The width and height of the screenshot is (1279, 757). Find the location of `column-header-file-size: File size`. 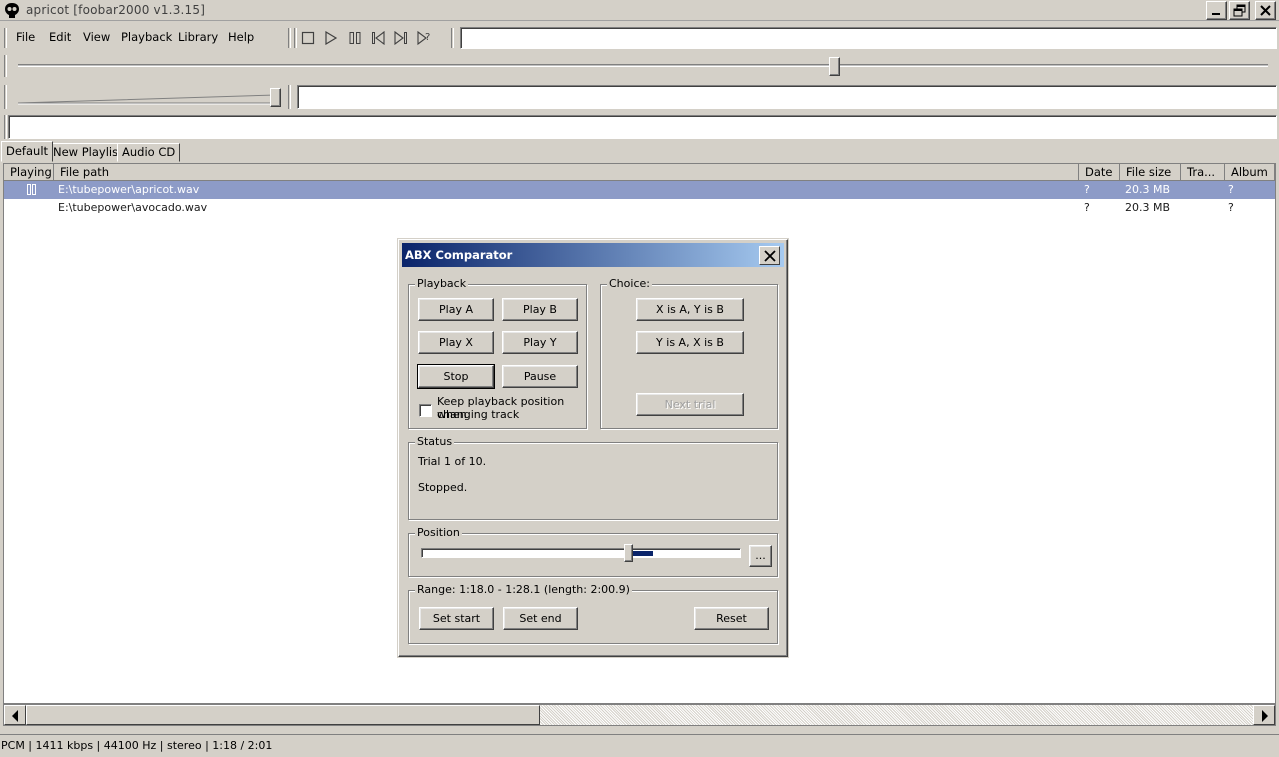

column-header-file-size: File size is located at coordinates (1150, 172).